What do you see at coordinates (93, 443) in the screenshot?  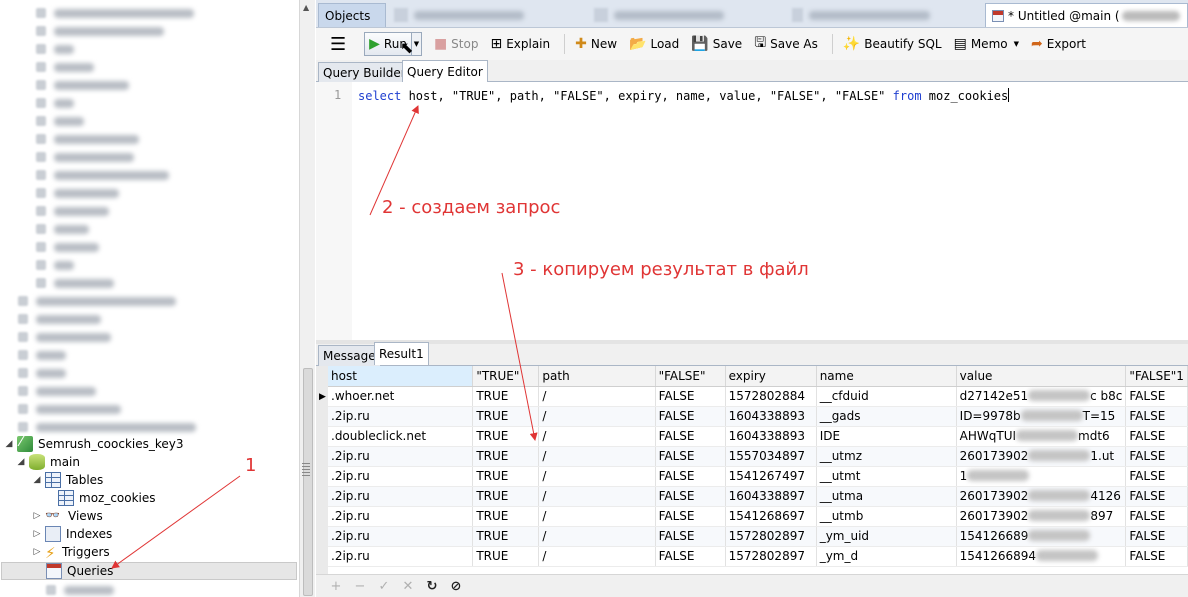 I see `tree-item-connection: ◢ Semrush_coockies_key3` at bounding box center [93, 443].